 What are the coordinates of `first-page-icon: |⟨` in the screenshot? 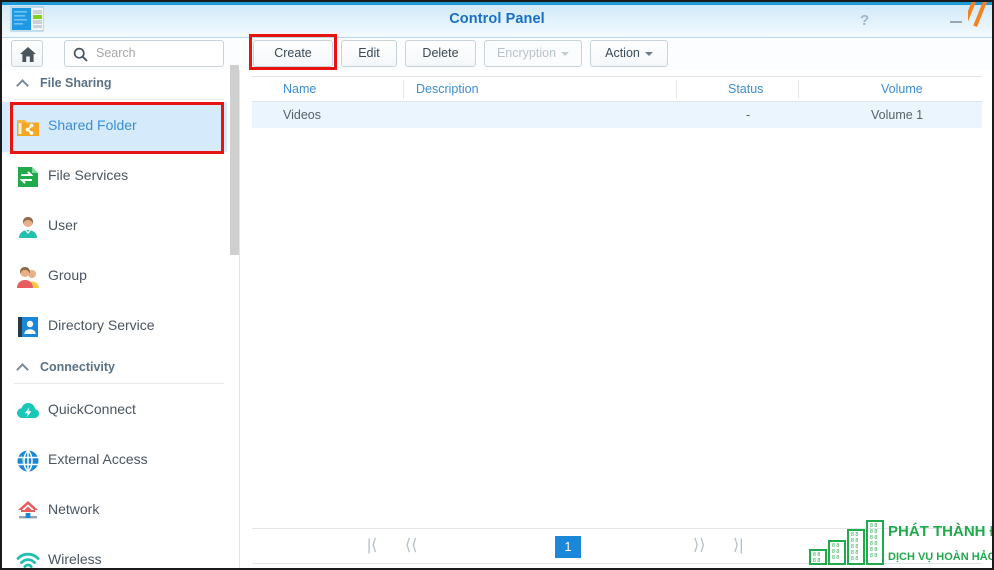 It's located at (372, 546).